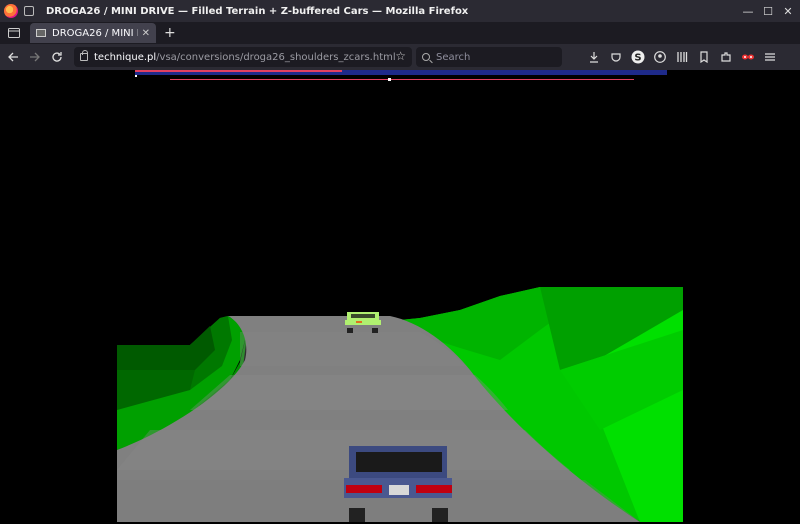 The image size is (800, 524). What do you see at coordinates (170, 33) in the screenshot?
I see `new-tab-button: +` at bounding box center [170, 33].